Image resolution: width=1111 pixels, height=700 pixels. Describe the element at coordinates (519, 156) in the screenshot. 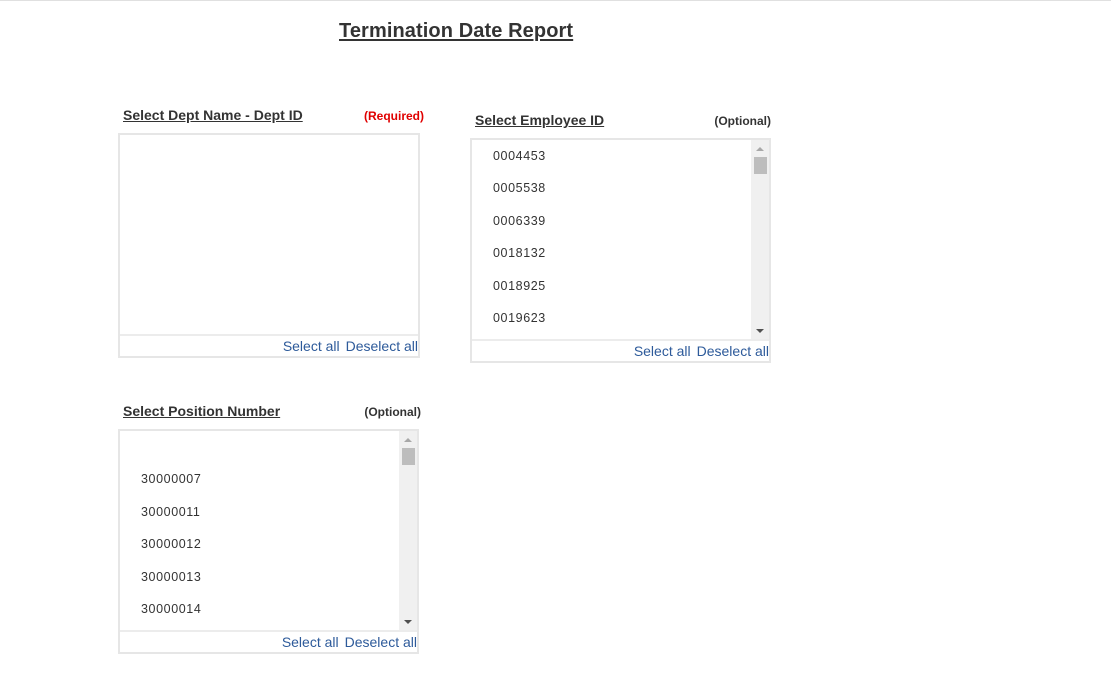

I see `list-item: 0004453` at that location.